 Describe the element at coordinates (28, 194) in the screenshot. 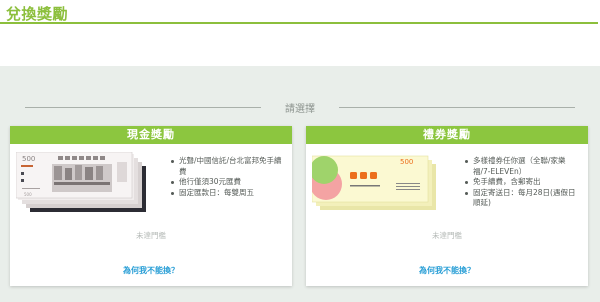

I see `cash-note-value-small: 500` at that location.